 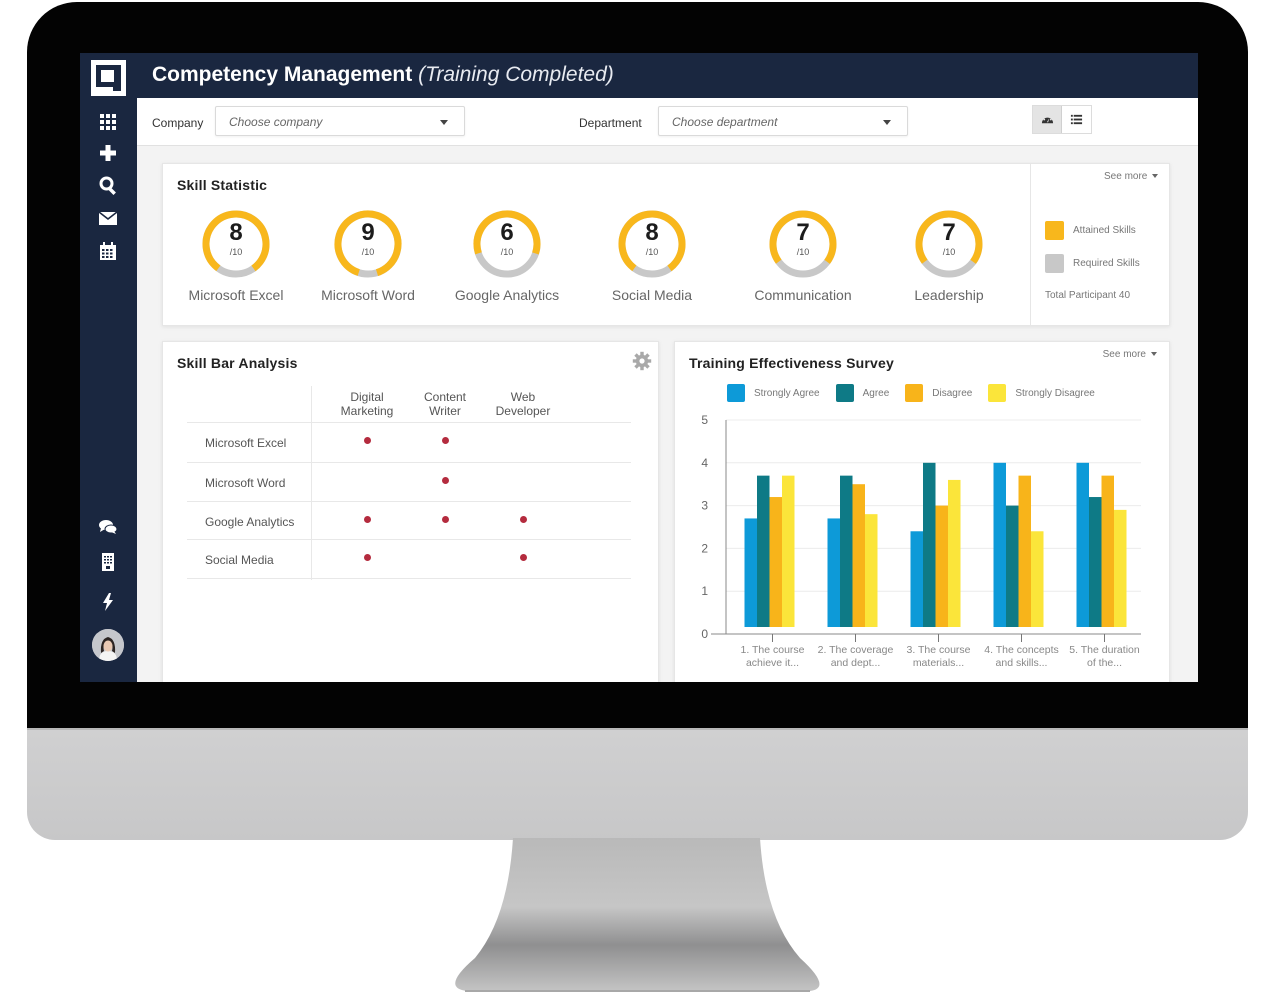 I want to click on legend-required: Required Skills, so click(x=1092, y=263).